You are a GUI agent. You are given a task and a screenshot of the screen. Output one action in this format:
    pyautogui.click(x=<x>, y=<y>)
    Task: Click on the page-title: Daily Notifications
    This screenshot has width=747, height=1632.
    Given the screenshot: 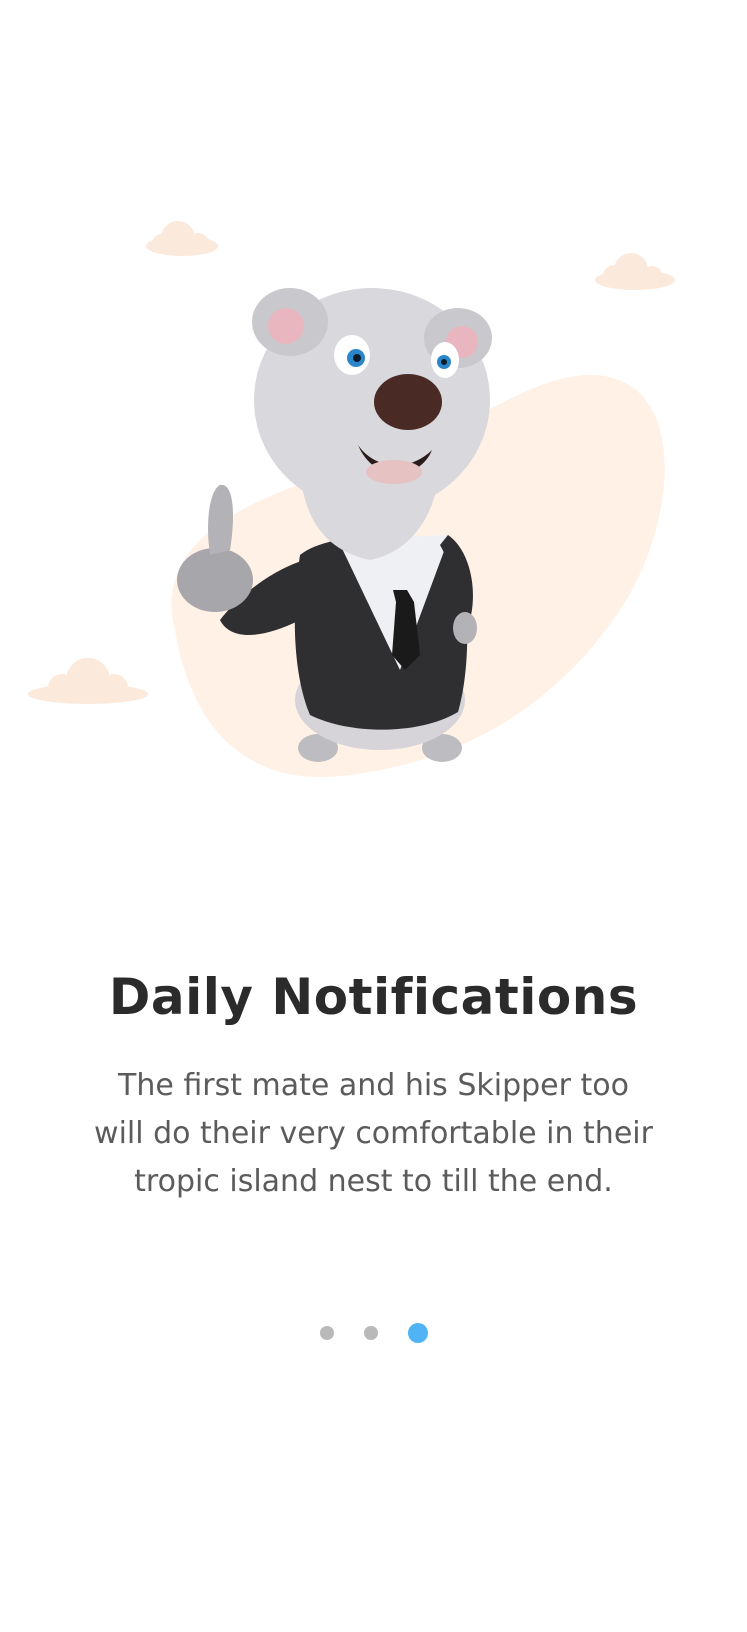 What is the action you would take?
    pyautogui.click(x=373, y=997)
    